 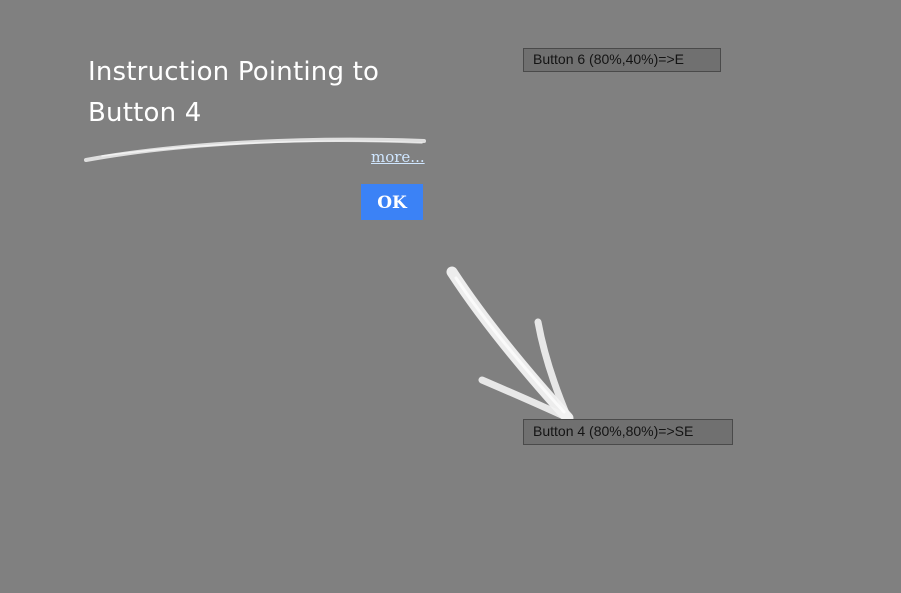 I want to click on ok-button: OK, so click(x=392, y=202).